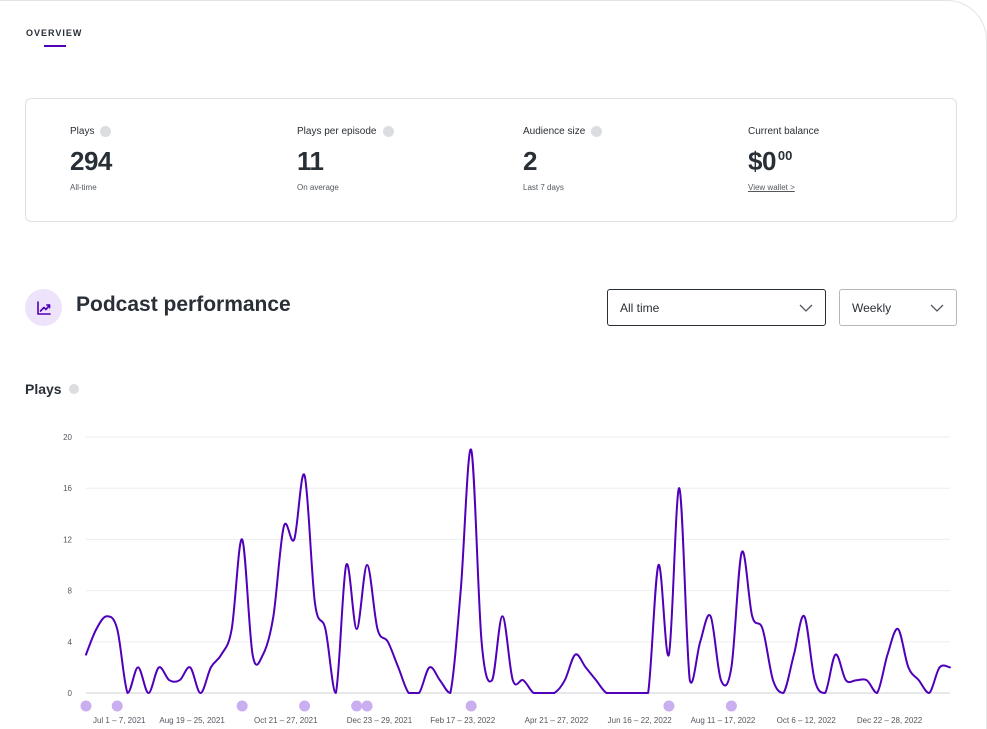  What do you see at coordinates (83, 187) in the screenshot?
I see `stat-caption: All-time` at bounding box center [83, 187].